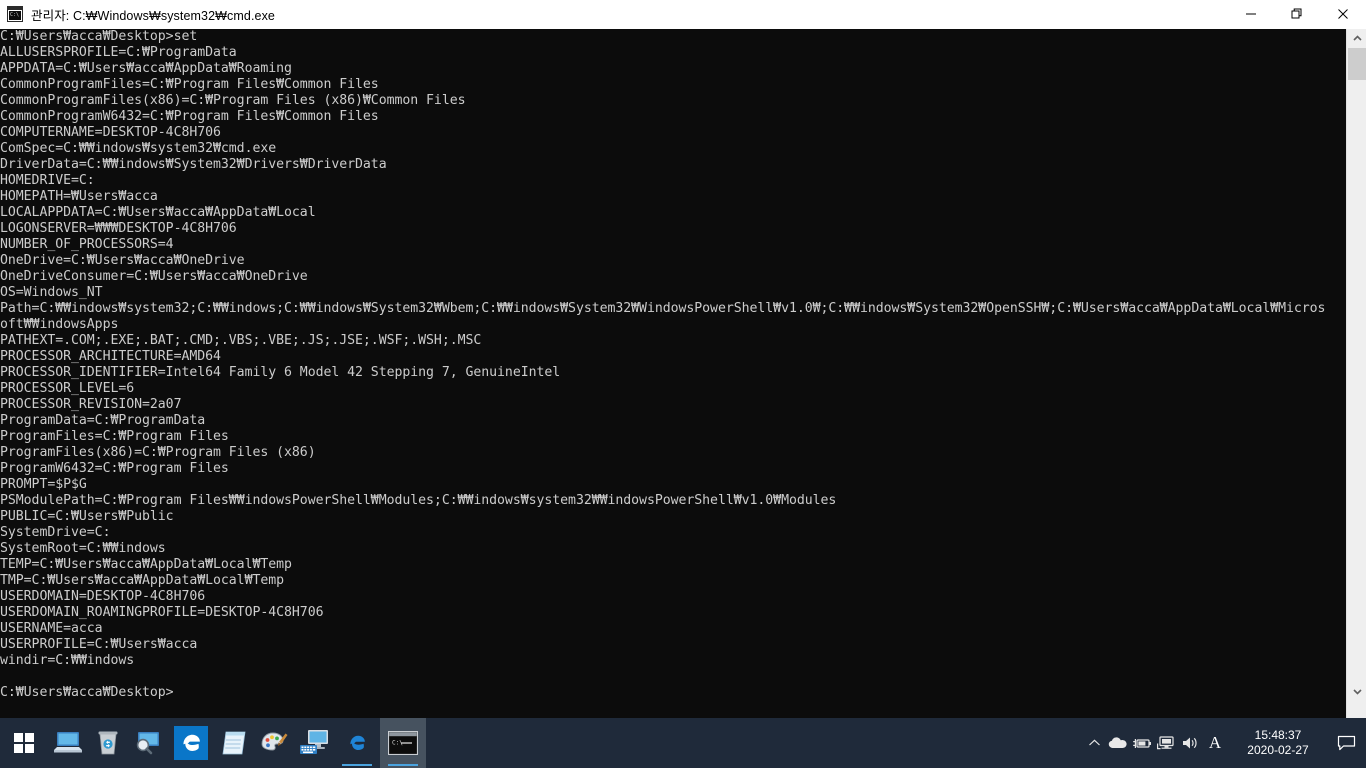 Image resolution: width=1366 pixels, height=768 pixels. I want to click on notepad-icon, so click(234, 743).